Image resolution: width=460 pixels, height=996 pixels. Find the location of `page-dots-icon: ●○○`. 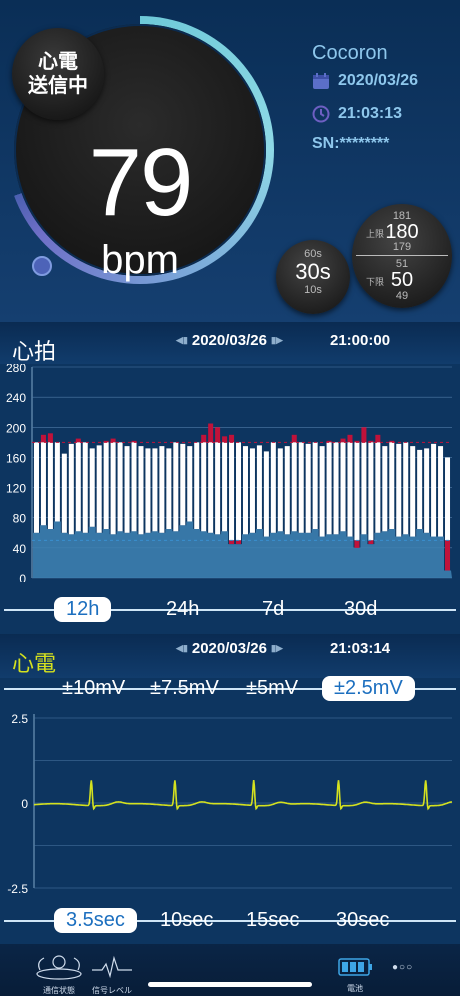

page-dots-icon: ●○○ is located at coordinates (402, 967).